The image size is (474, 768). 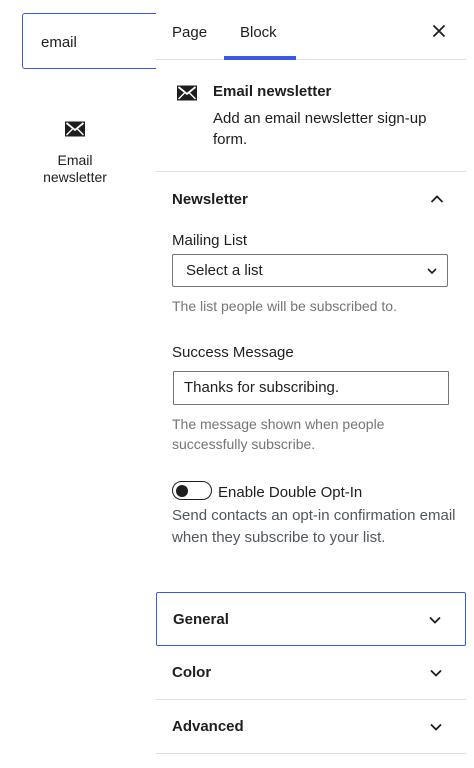 I want to click on double-opt-in-toggle, so click(x=192, y=490).